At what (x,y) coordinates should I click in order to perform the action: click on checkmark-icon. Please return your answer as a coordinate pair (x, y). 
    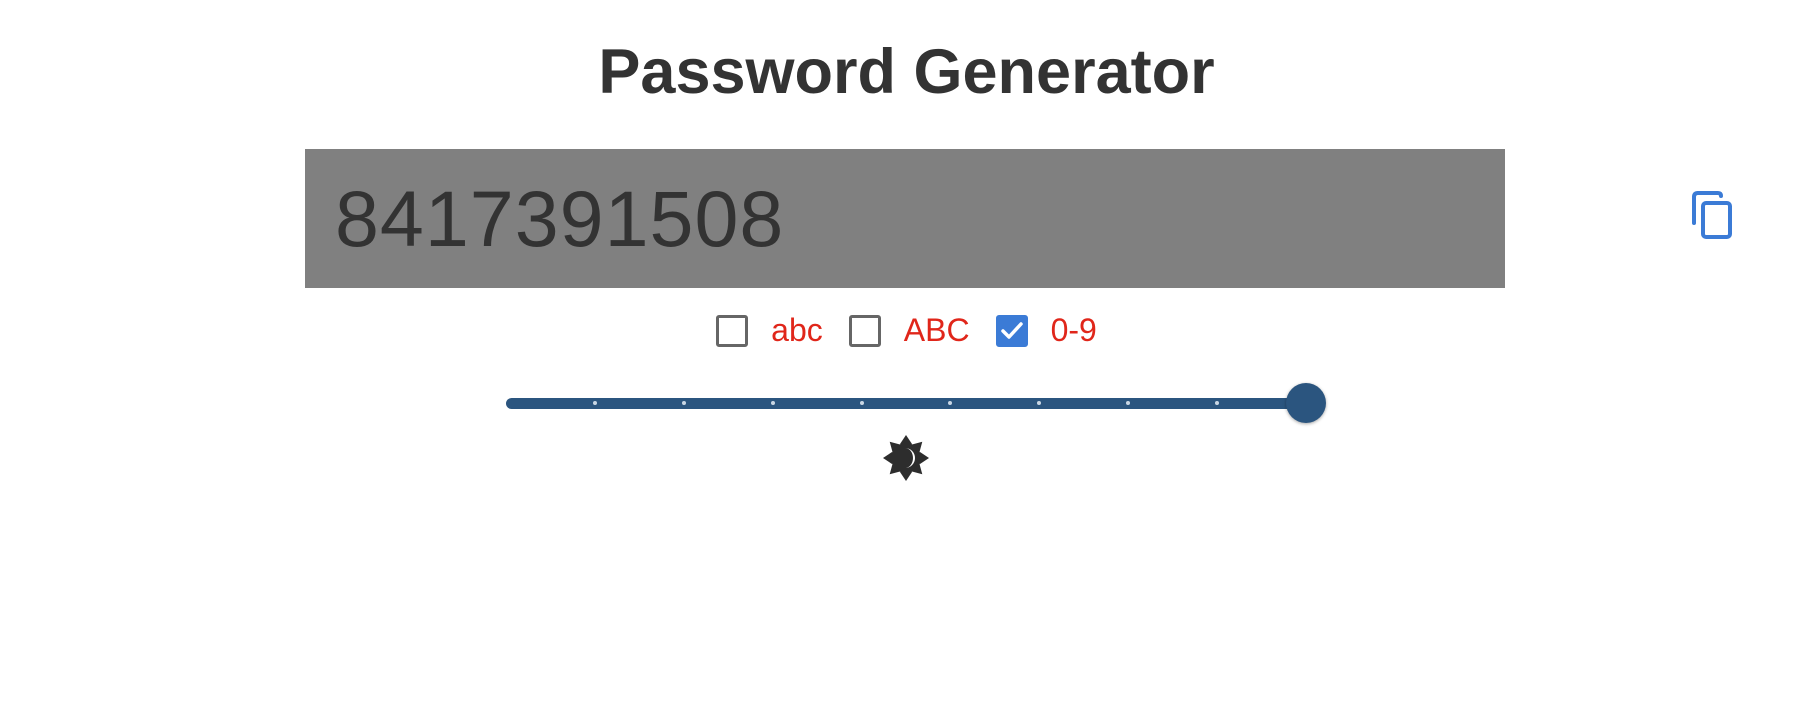
    Looking at the image, I should click on (1011, 330).